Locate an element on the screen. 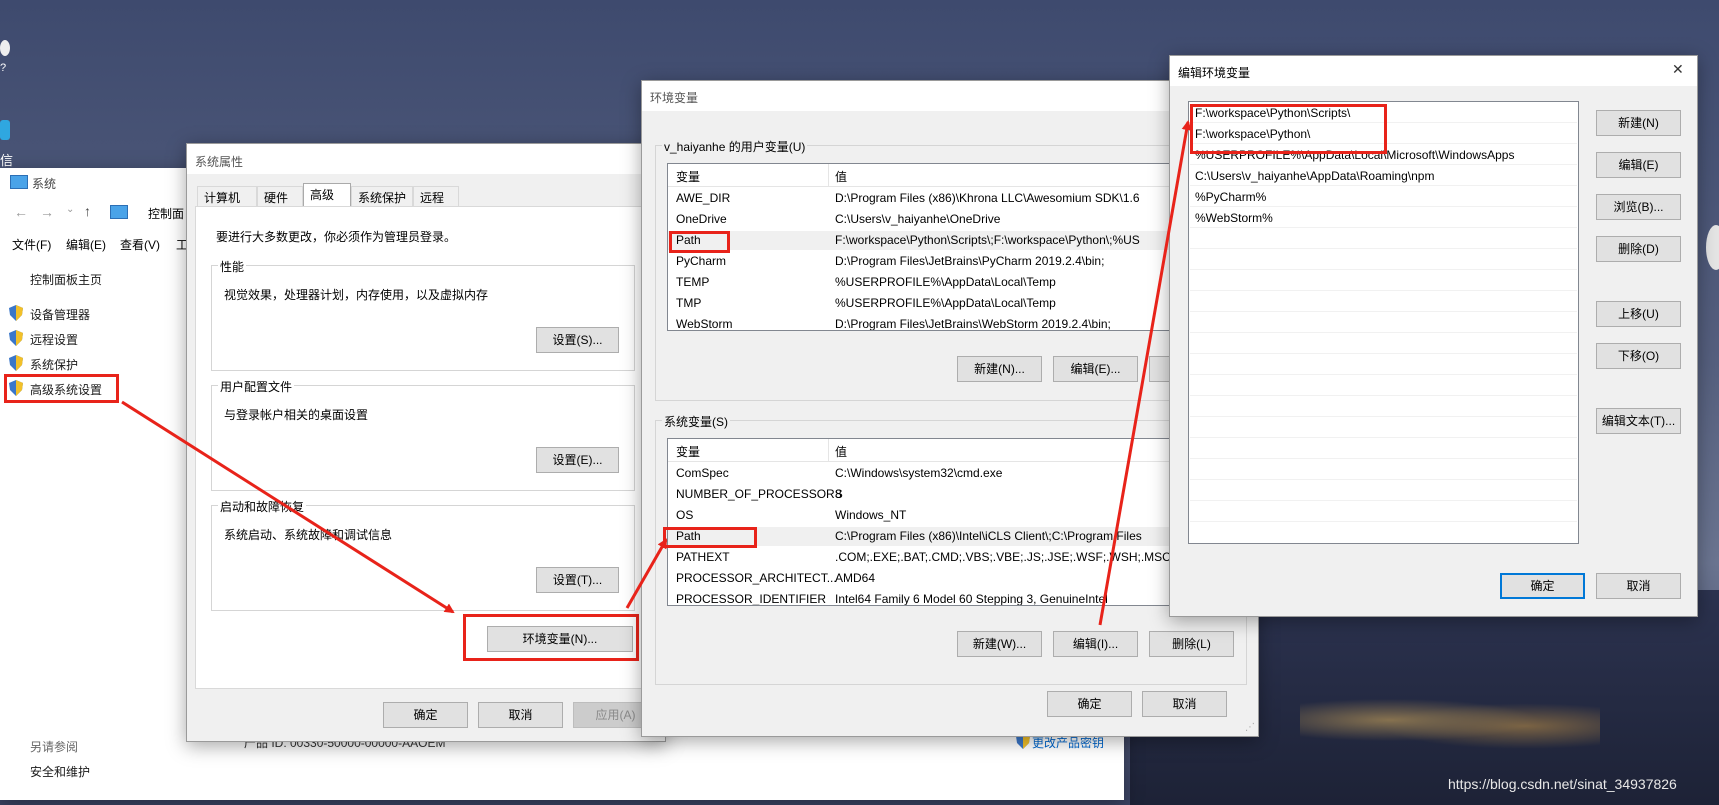 The height and width of the screenshot is (805, 1719). arrow-env-to-path is located at coordinates (646, 573).